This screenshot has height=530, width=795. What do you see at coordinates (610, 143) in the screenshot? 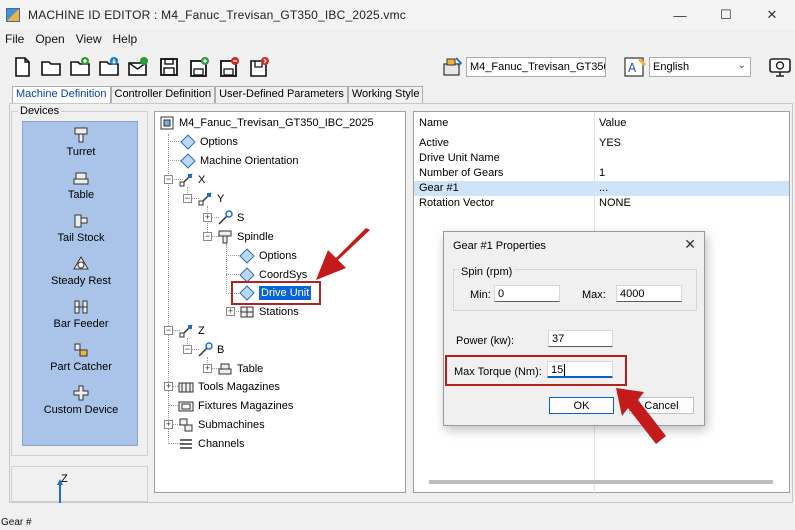
I see `property-value: YES` at bounding box center [610, 143].